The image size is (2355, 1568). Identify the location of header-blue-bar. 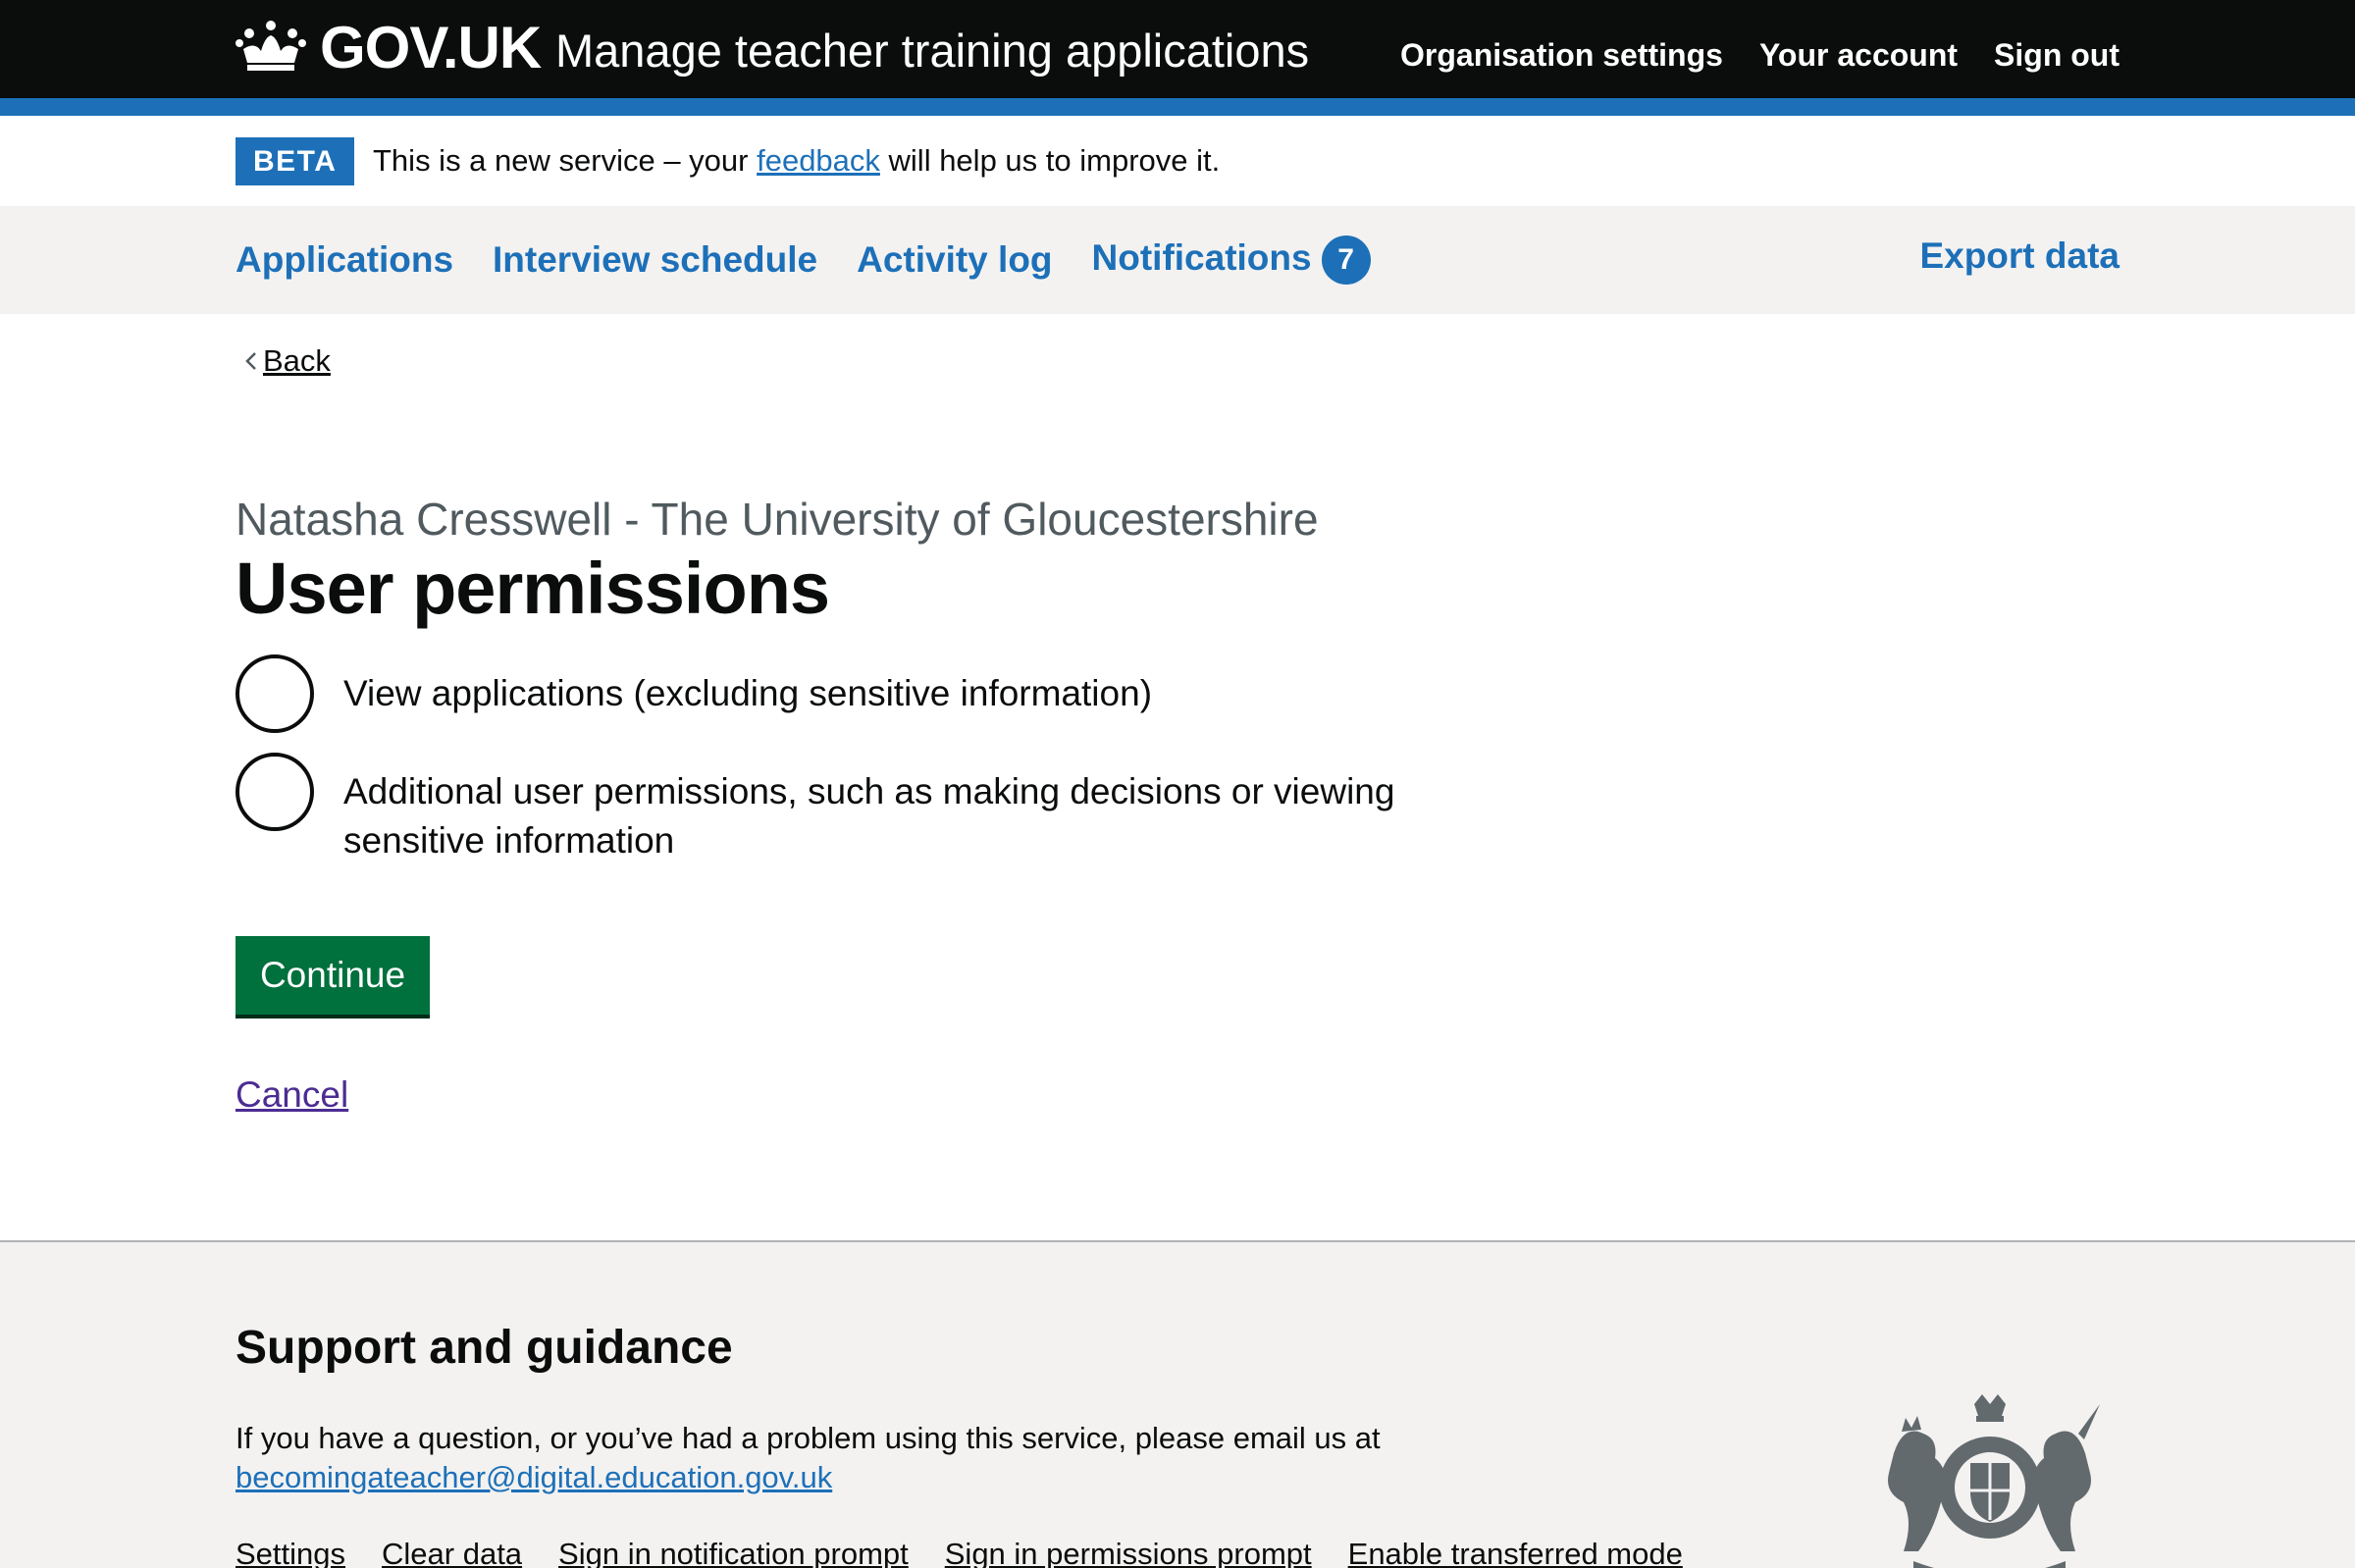
(1177, 107).